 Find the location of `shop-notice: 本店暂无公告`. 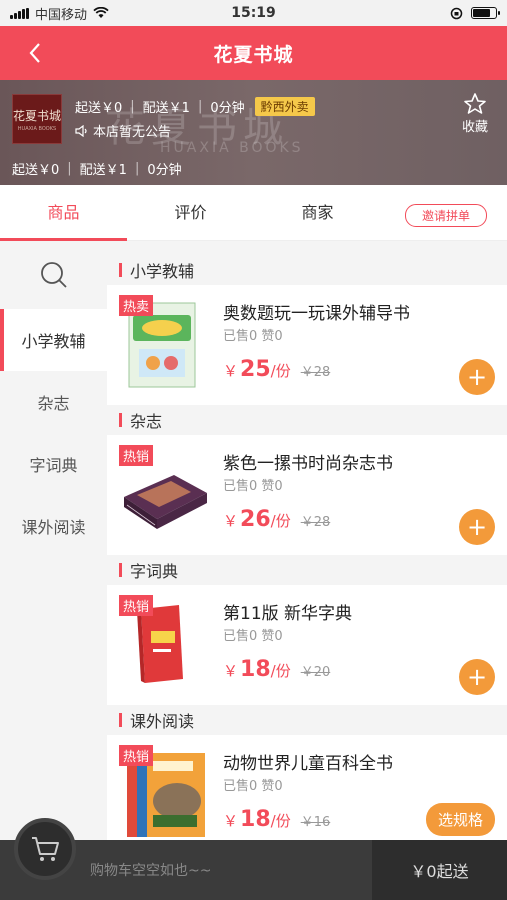

shop-notice: 本店暂无公告 is located at coordinates (123, 130).